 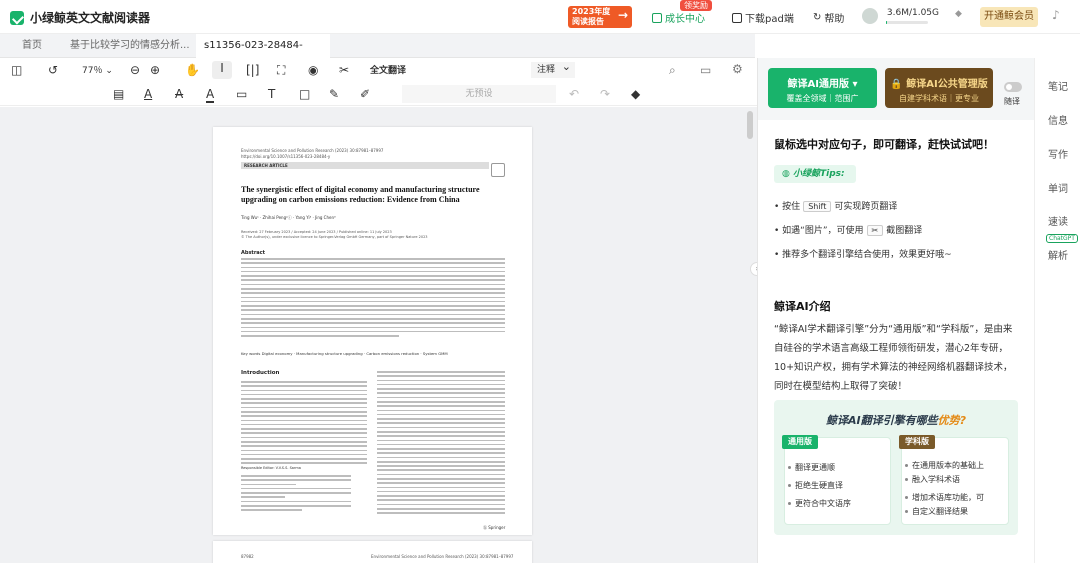 I want to click on redo-icon: ↷, so click(x=605, y=94).